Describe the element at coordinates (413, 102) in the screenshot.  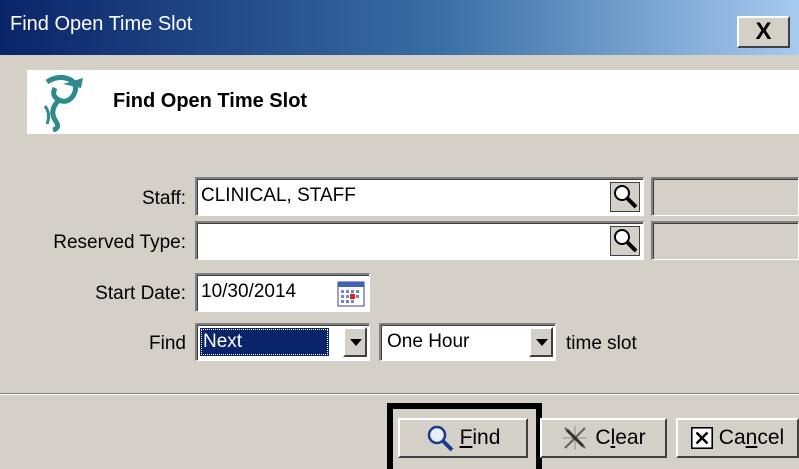
I see `header-panel: Find Open Time Slot` at that location.